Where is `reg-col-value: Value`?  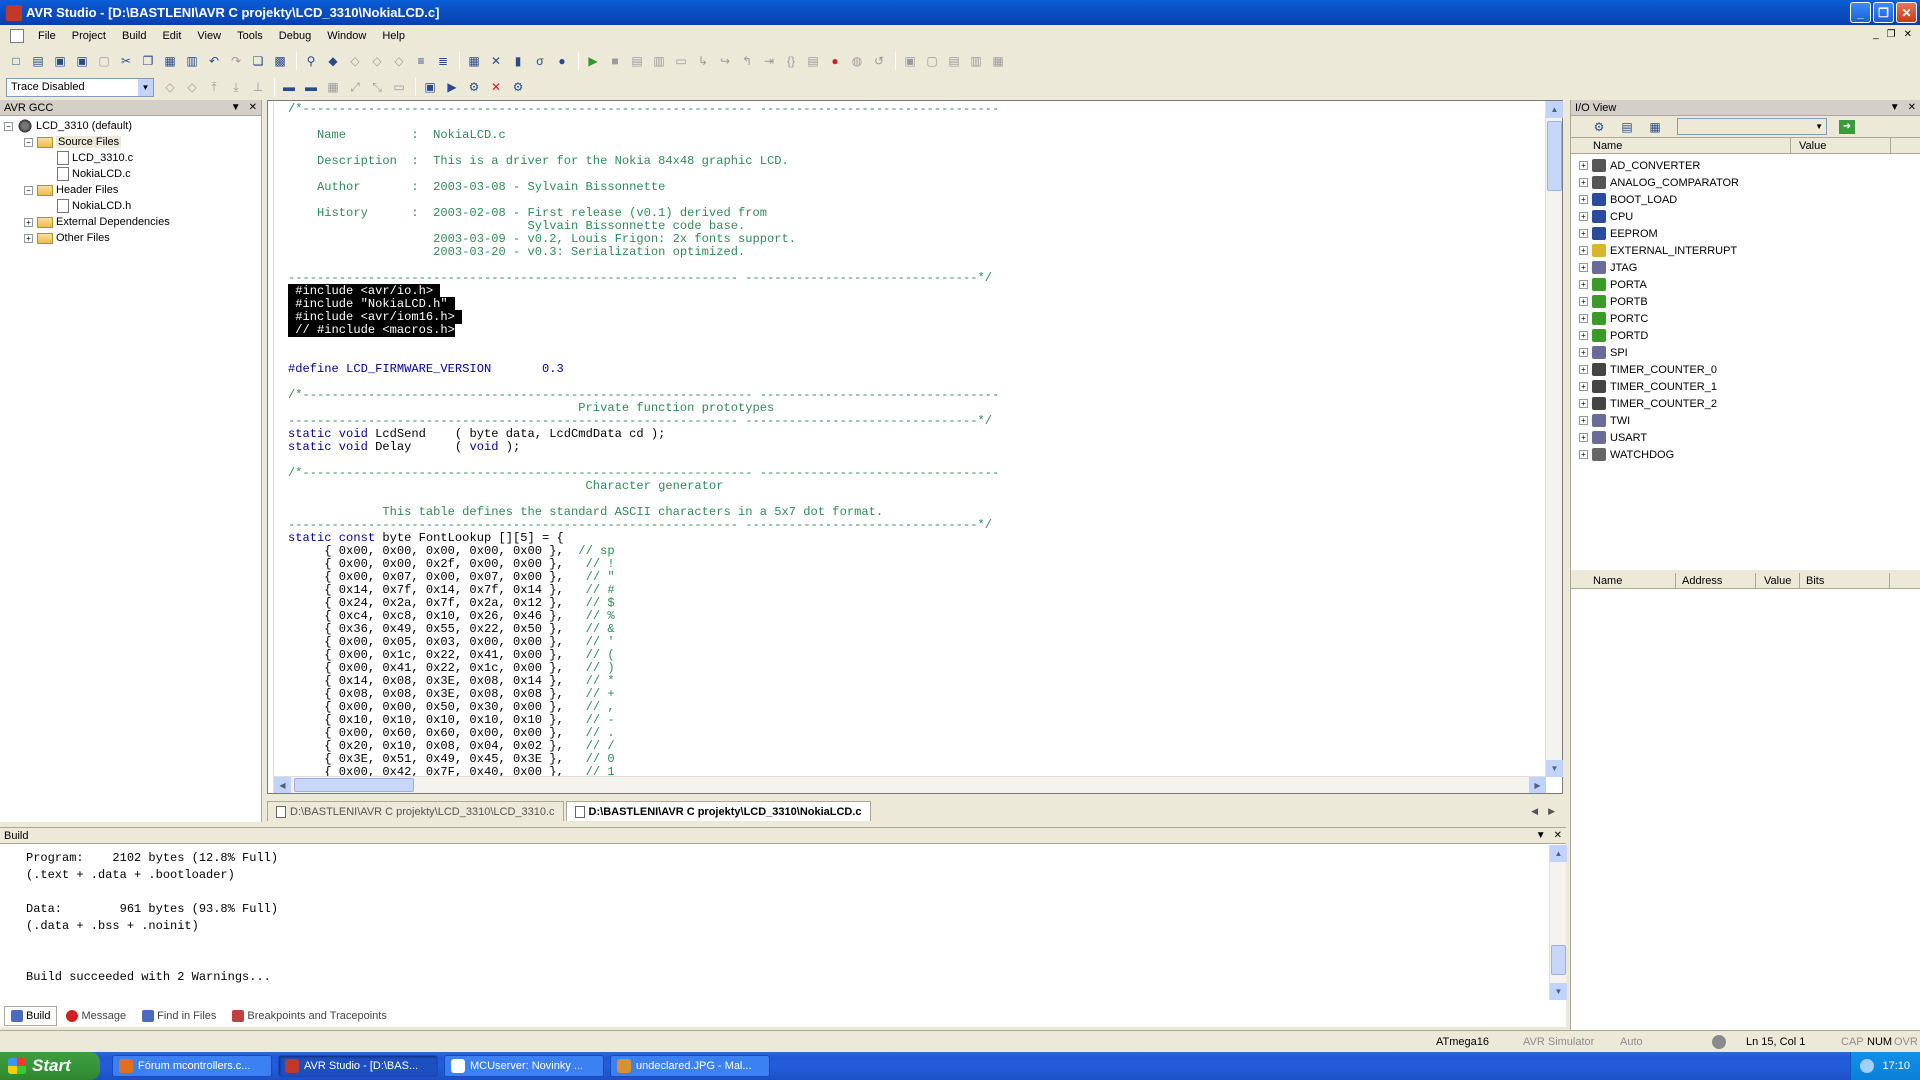 reg-col-value: Value is located at coordinates (1778, 580).